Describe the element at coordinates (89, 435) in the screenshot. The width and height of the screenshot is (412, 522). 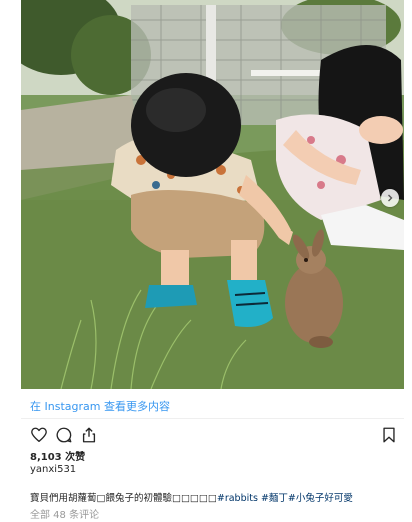
I see `share-icon` at that location.